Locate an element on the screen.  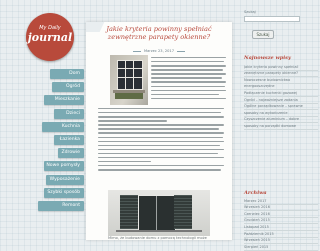
post-date: Marzec 23, 2017 is located at coordinates (159, 51).